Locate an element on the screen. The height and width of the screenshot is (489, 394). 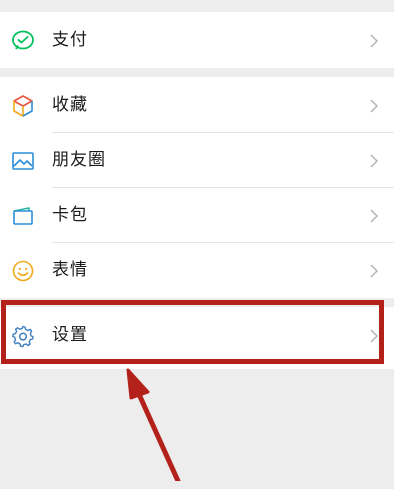
top-group-edge is located at coordinates (197, 2).